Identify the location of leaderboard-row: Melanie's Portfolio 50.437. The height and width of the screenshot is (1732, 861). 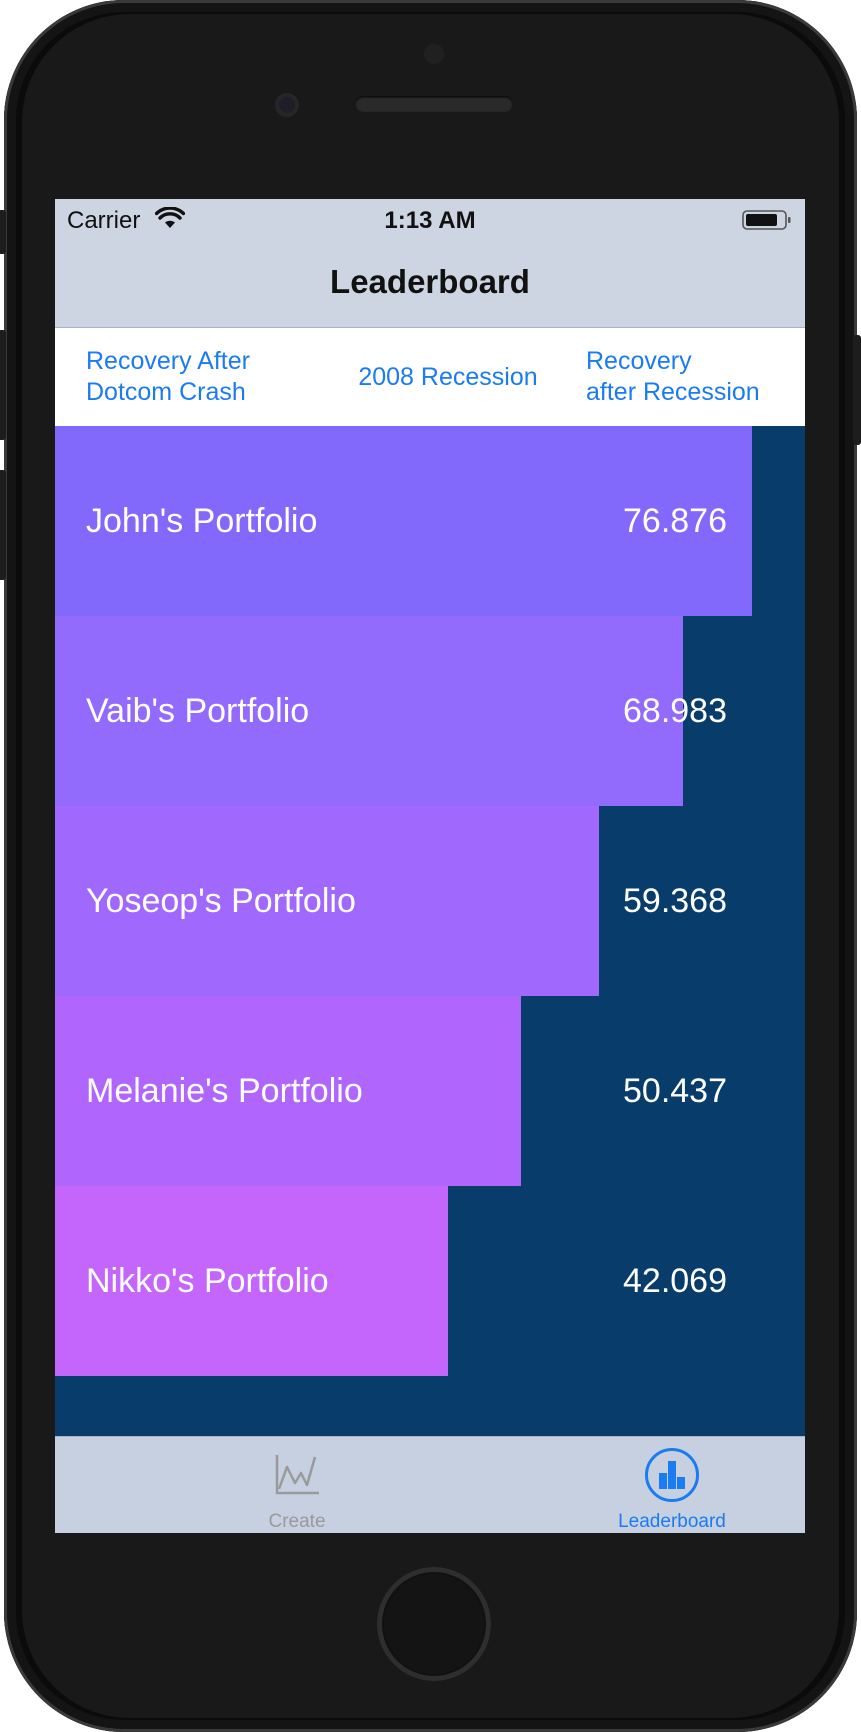
(430, 1091).